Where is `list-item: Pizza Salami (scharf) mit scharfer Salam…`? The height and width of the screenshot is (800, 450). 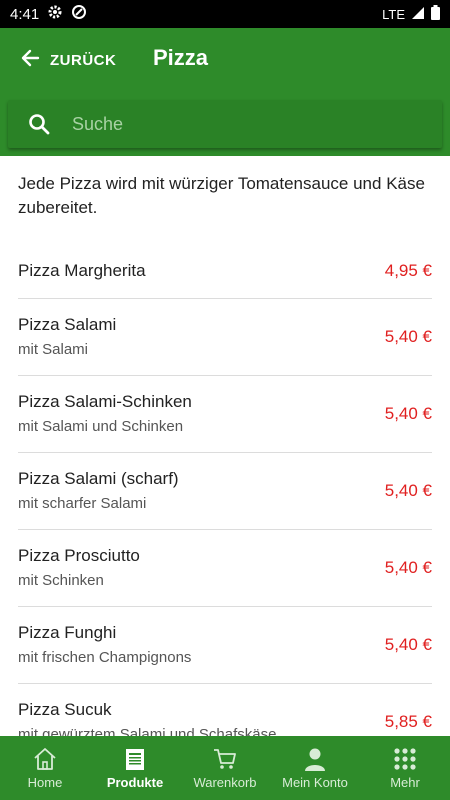 list-item: Pizza Salami (scharf) mit scharfer Salam… is located at coordinates (225, 491).